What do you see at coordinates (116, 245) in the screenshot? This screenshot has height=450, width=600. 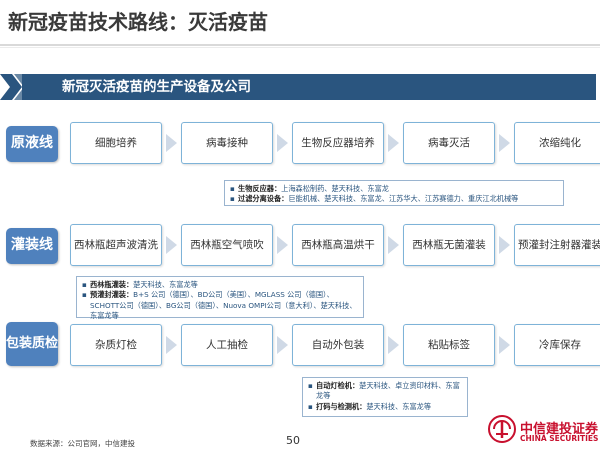 I see `process-step: 西林瓶超声波清洗` at bounding box center [116, 245].